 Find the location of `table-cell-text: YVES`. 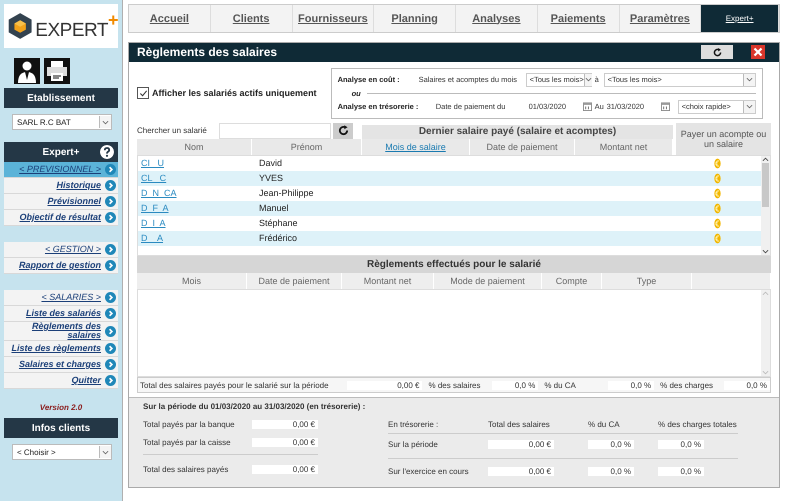

table-cell-text: YVES is located at coordinates (271, 178).